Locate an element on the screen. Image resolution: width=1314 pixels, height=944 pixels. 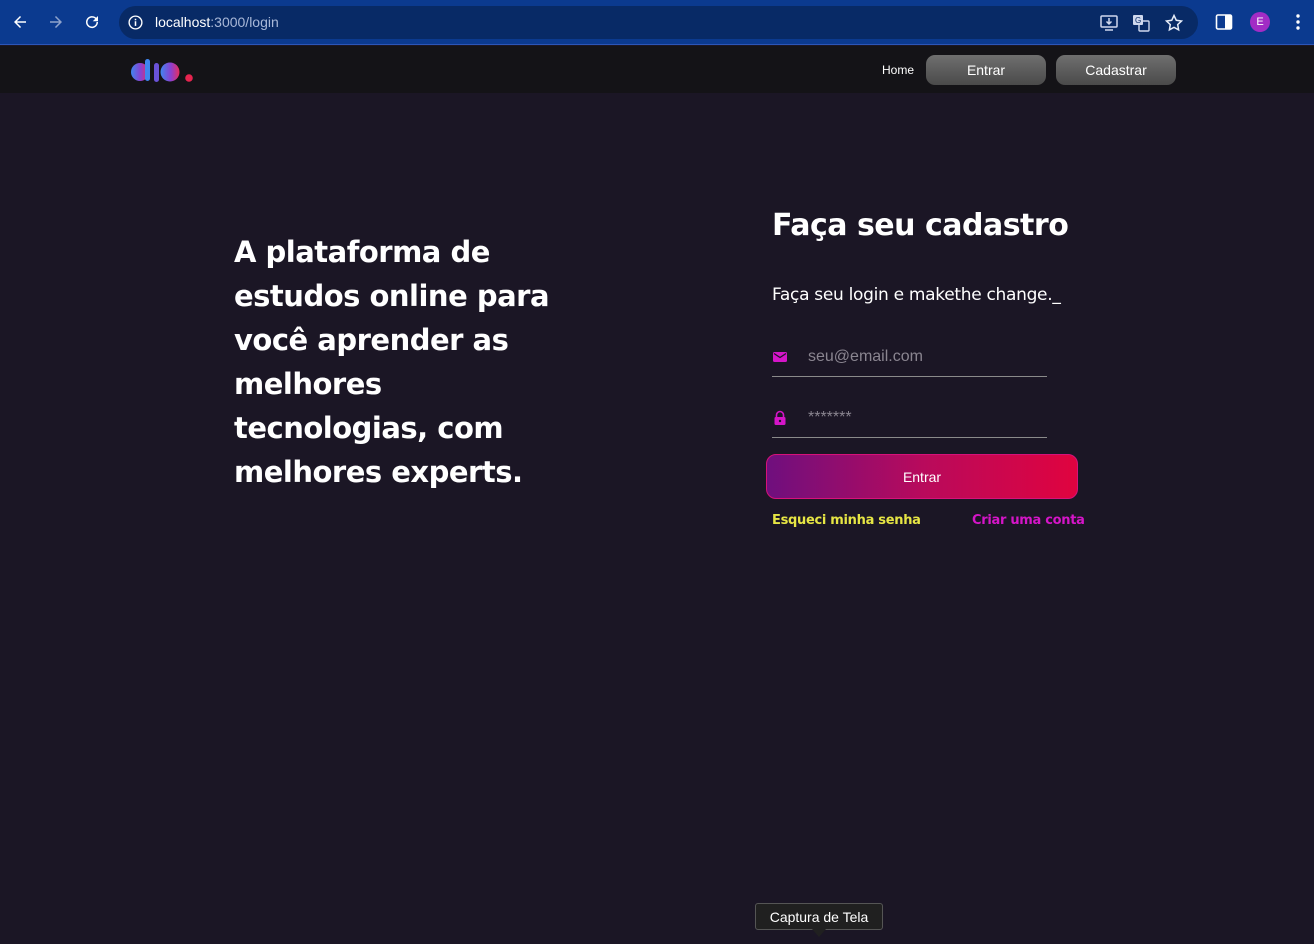
dio-logo is located at coordinates (163, 71).